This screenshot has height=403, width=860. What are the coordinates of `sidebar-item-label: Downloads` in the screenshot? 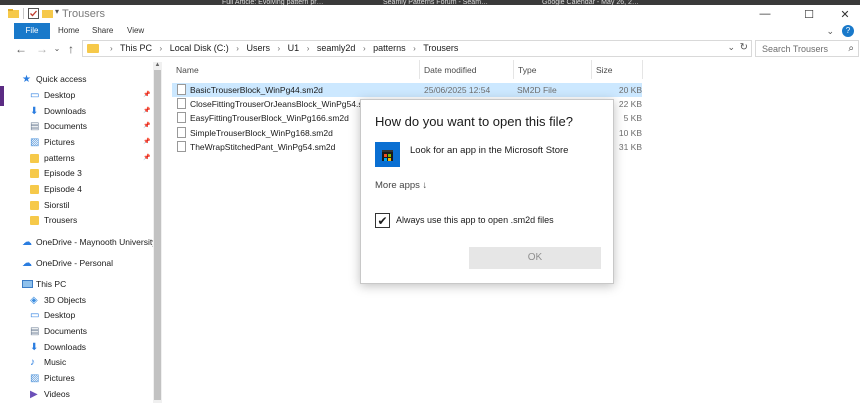 It's located at (65, 347).